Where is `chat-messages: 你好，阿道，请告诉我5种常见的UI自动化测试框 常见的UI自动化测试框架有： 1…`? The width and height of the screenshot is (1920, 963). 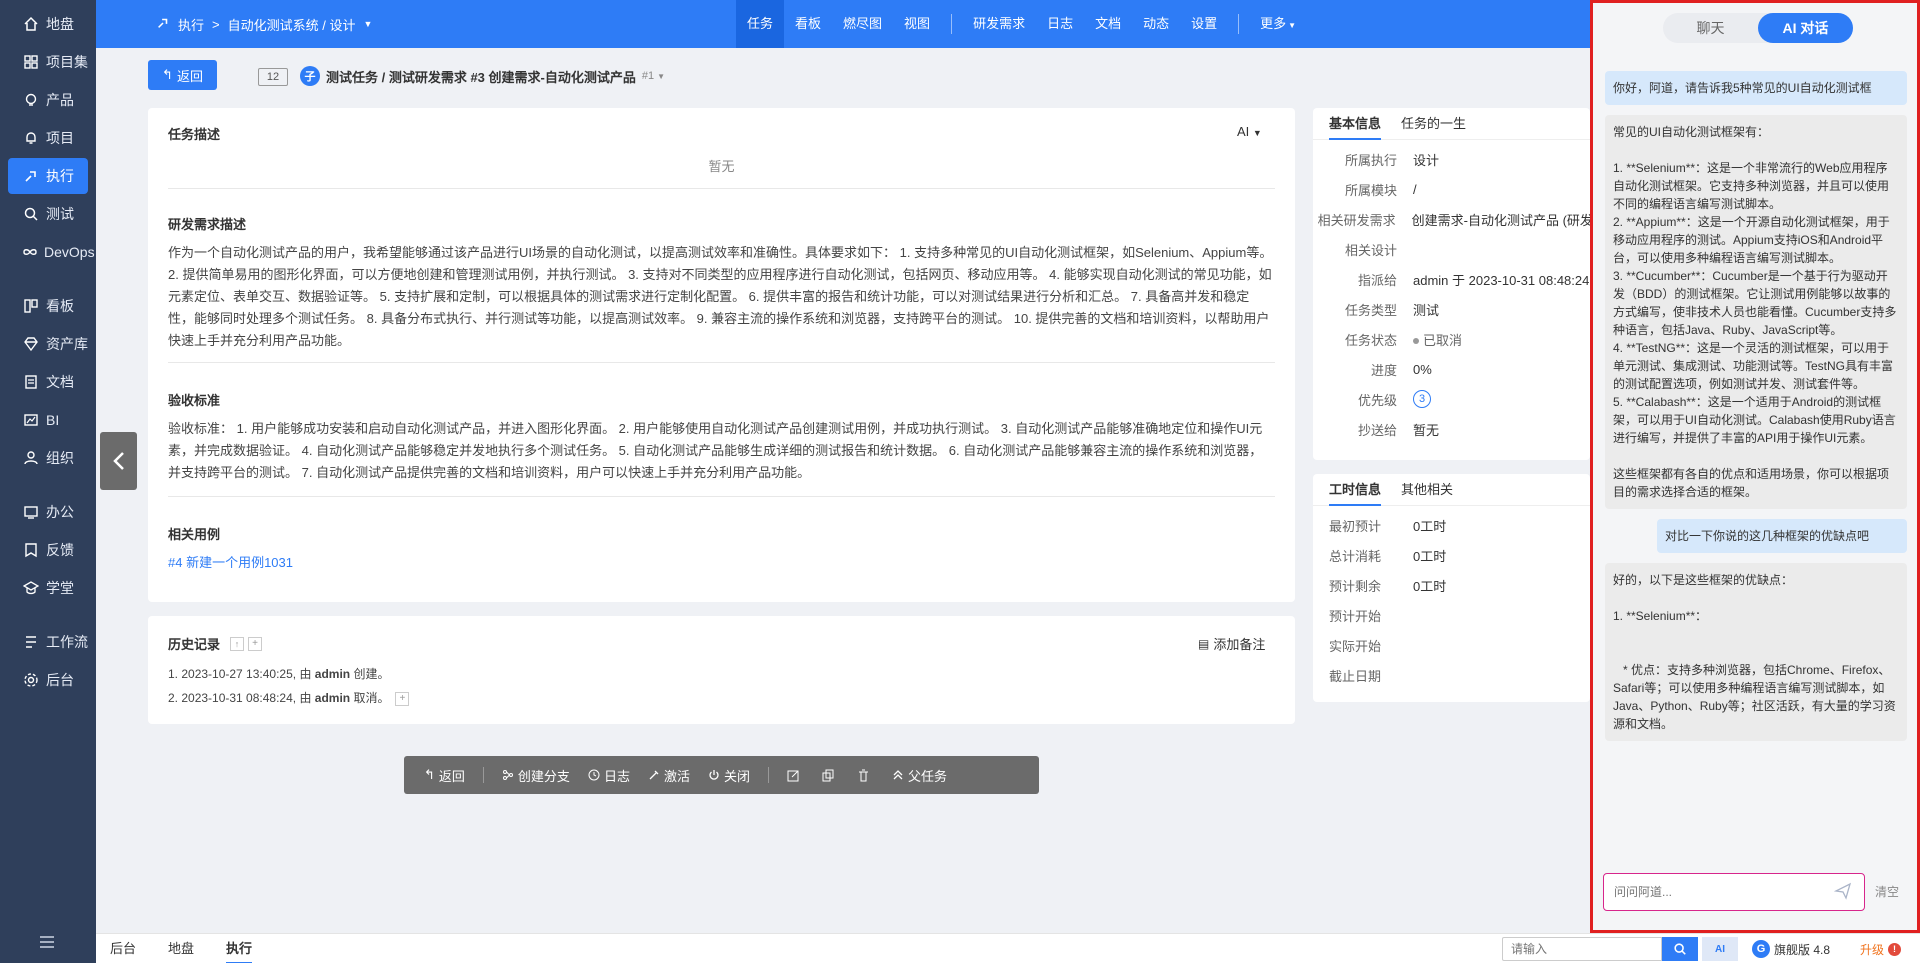
chat-messages: 你好，阿道，请告诉我5种常见的UI自动化测试框 常见的UI自动化测试框架有： 1… is located at coordinates (1756, 467).